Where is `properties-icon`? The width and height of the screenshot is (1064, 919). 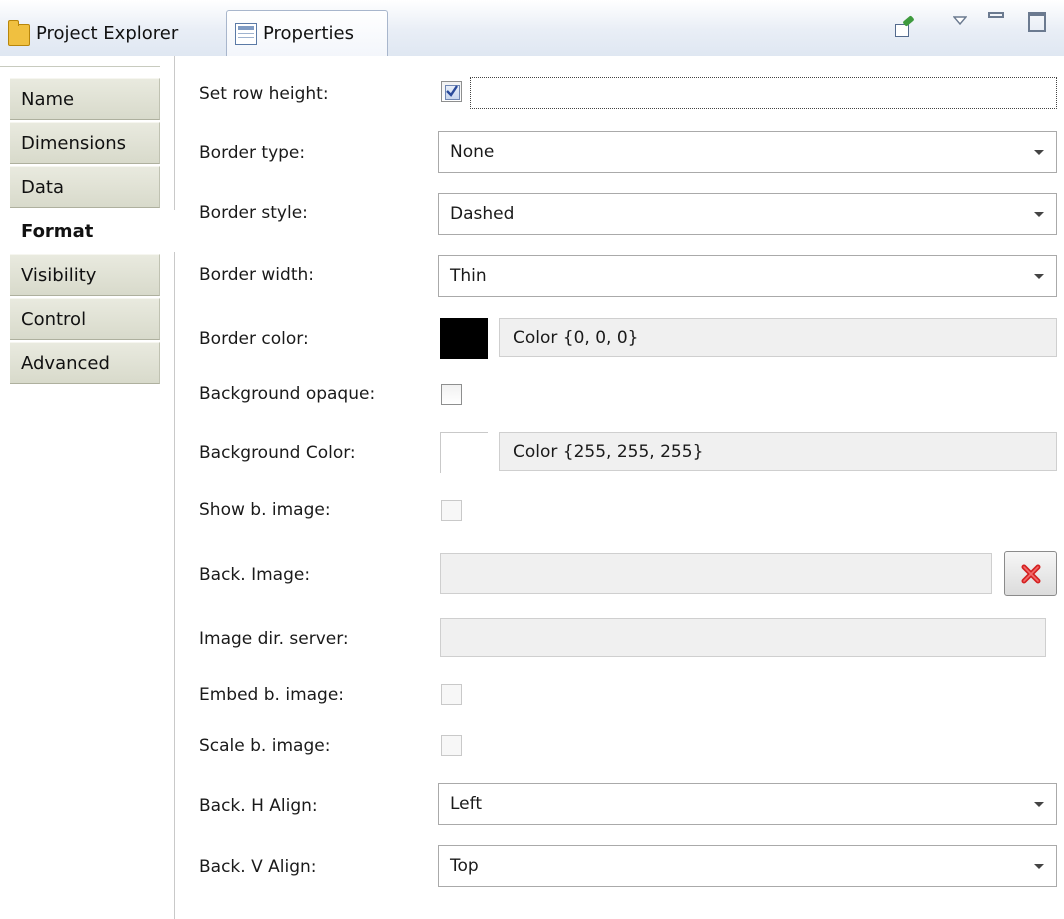 properties-icon is located at coordinates (246, 33).